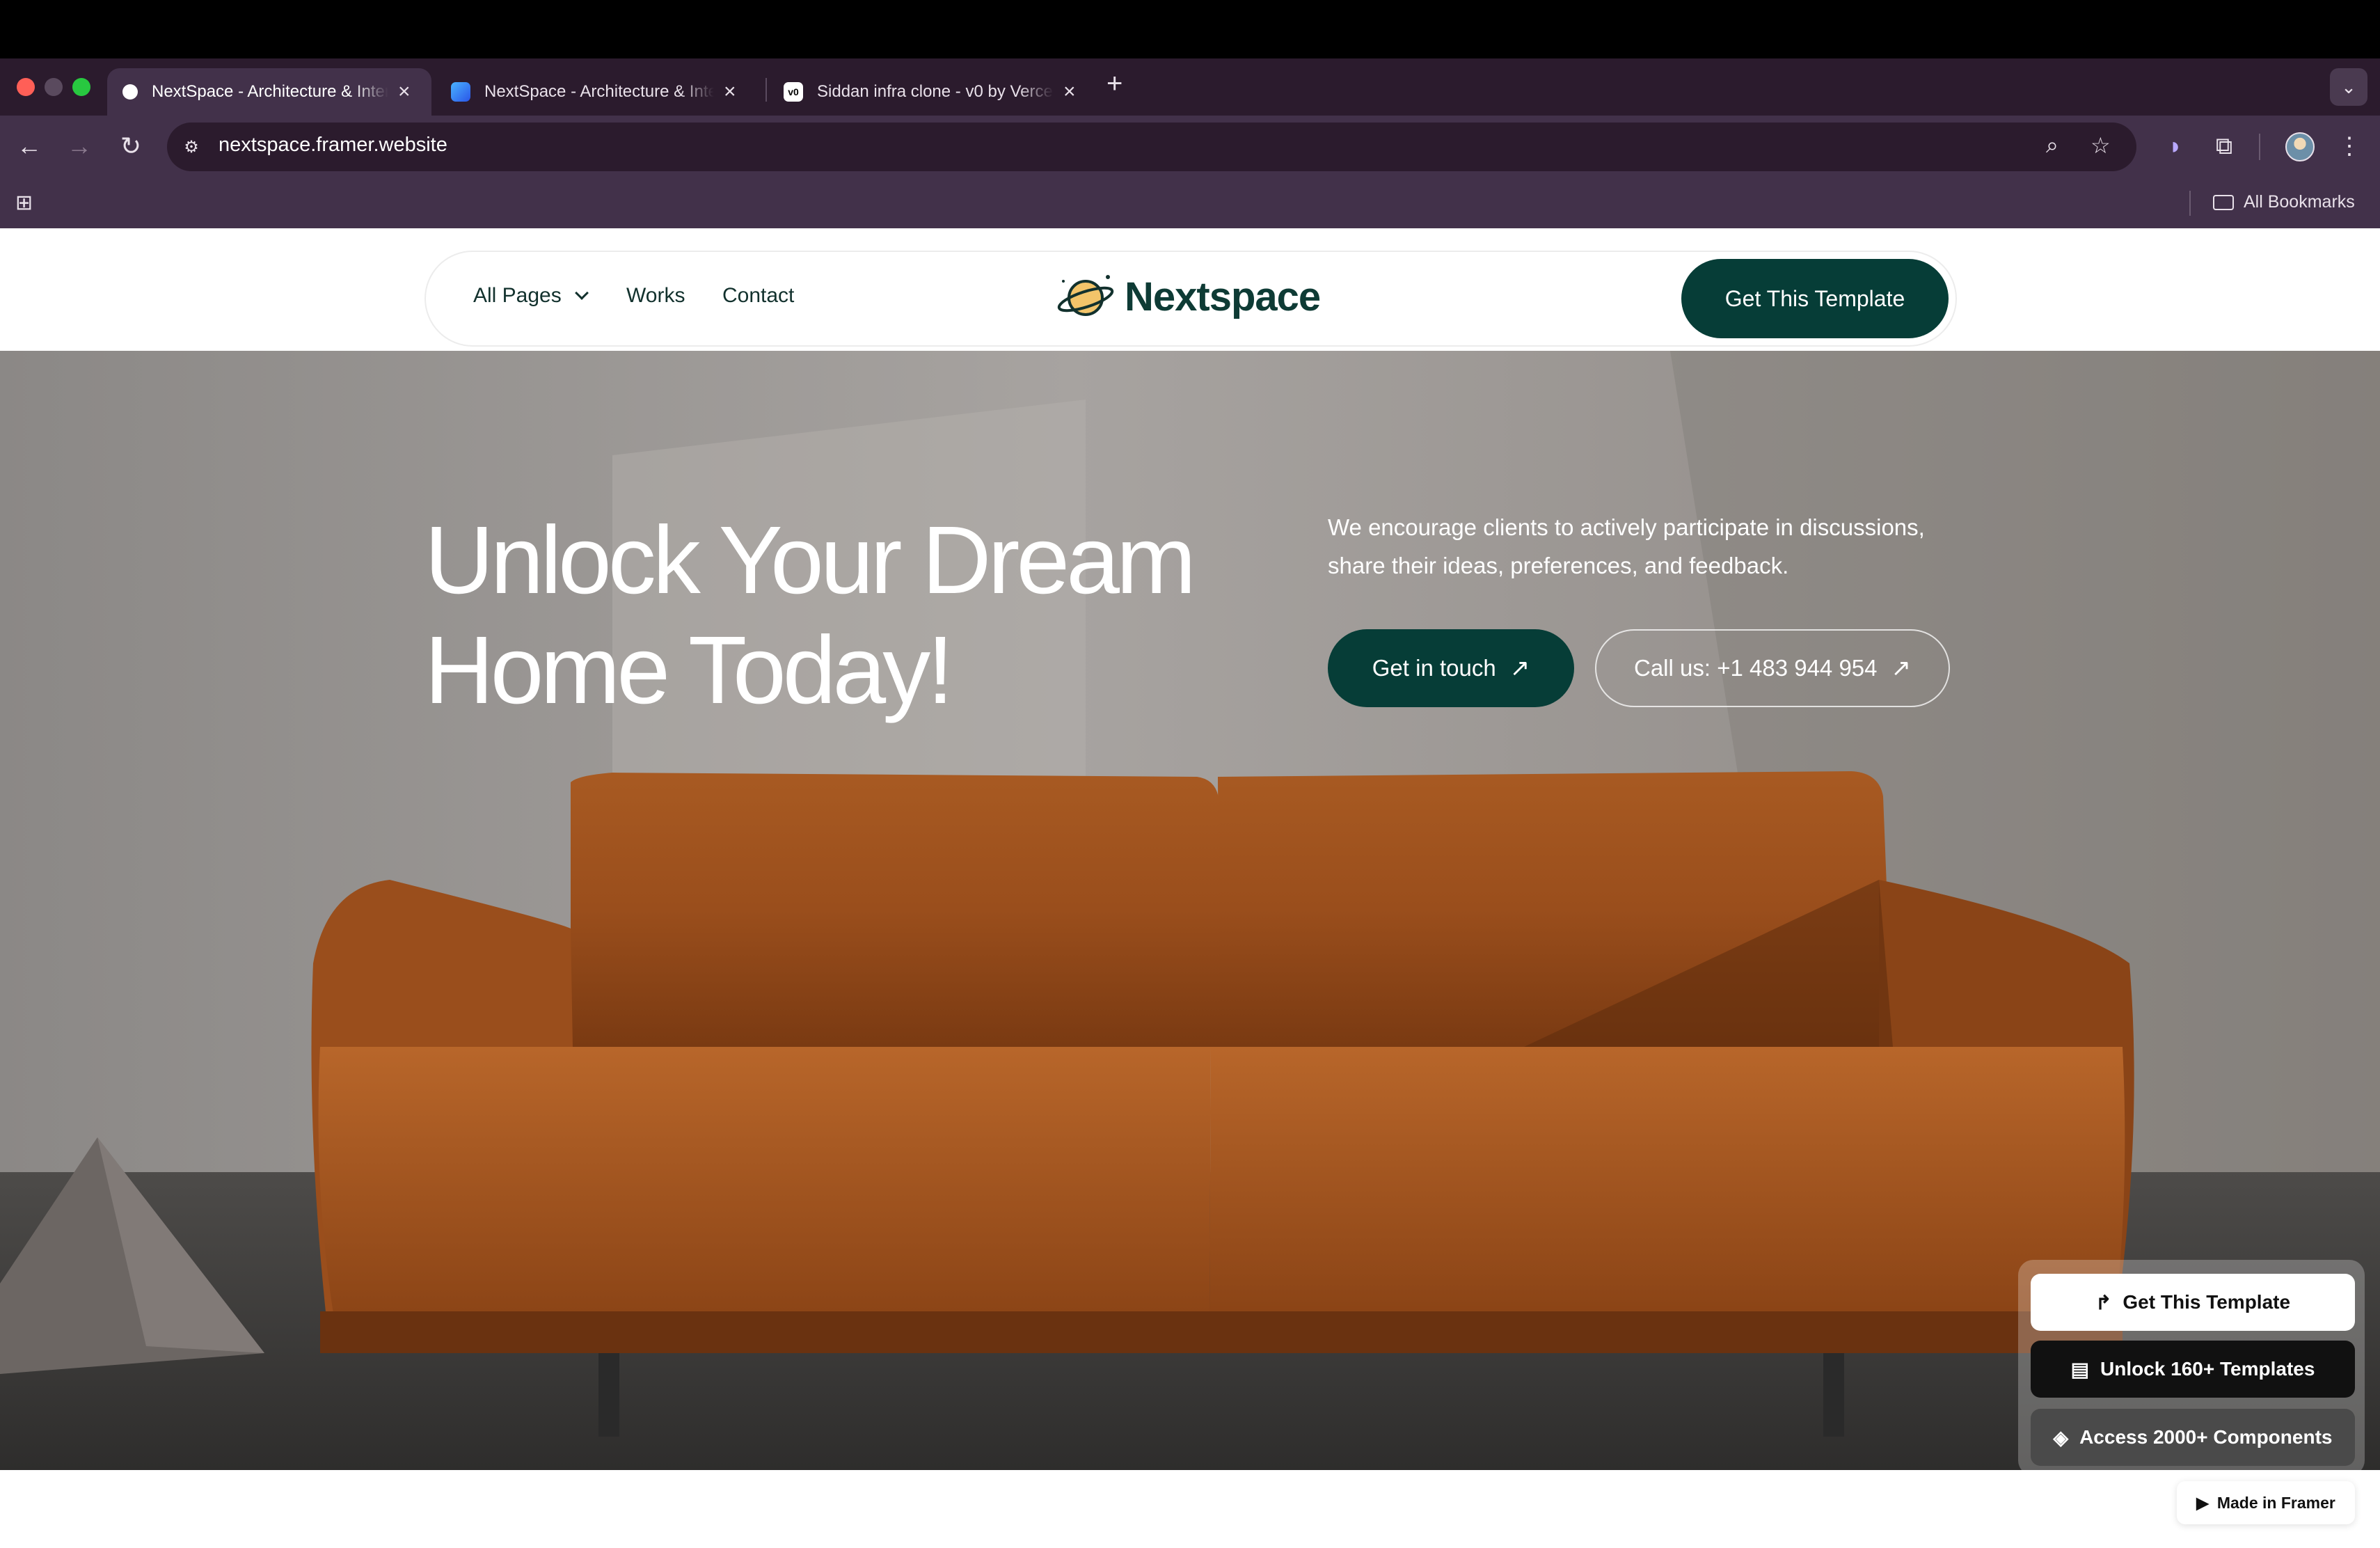  What do you see at coordinates (655, 296) in the screenshot?
I see `nav-works: Works` at bounding box center [655, 296].